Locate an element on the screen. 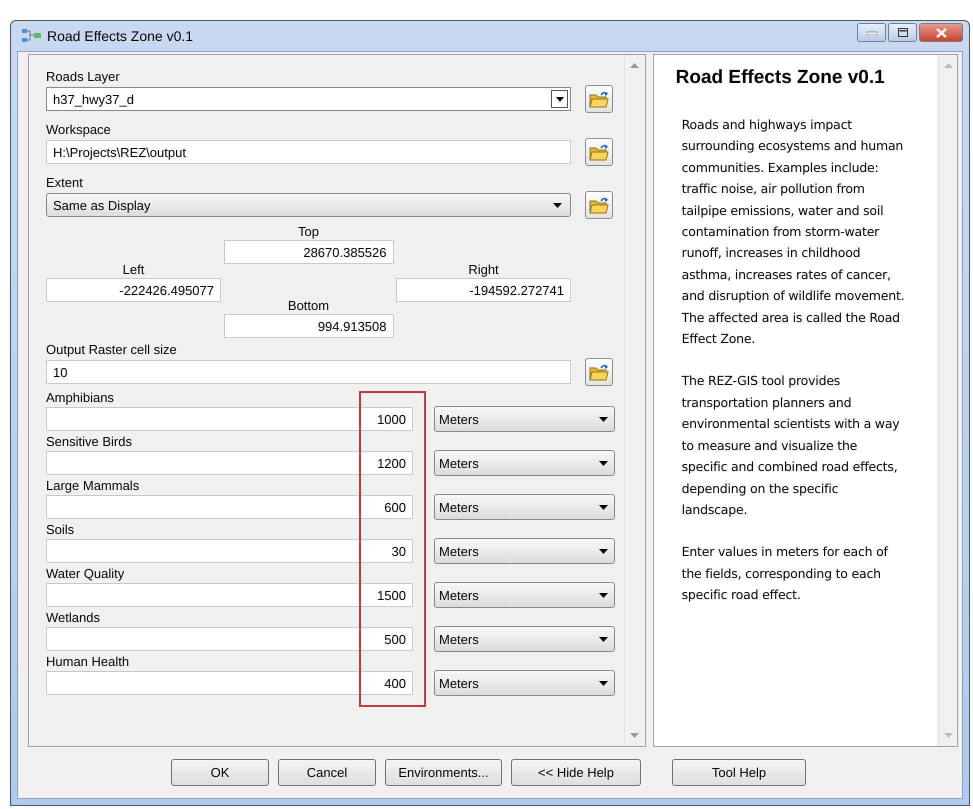  field-label: Extent is located at coordinates (65, 183).